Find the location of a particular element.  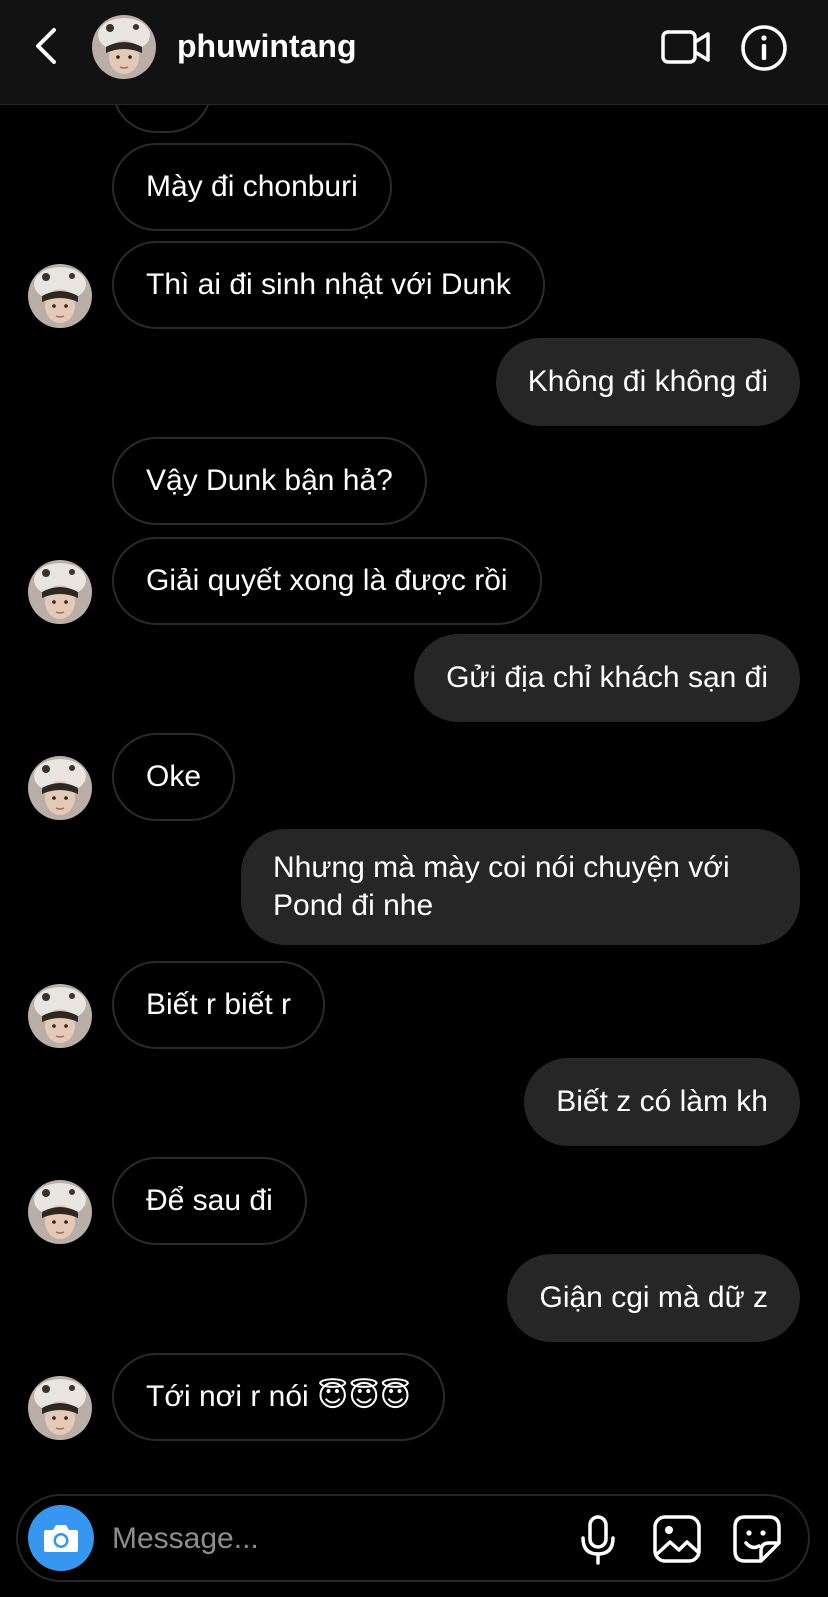

back-button is located at coordinates (50, 46).